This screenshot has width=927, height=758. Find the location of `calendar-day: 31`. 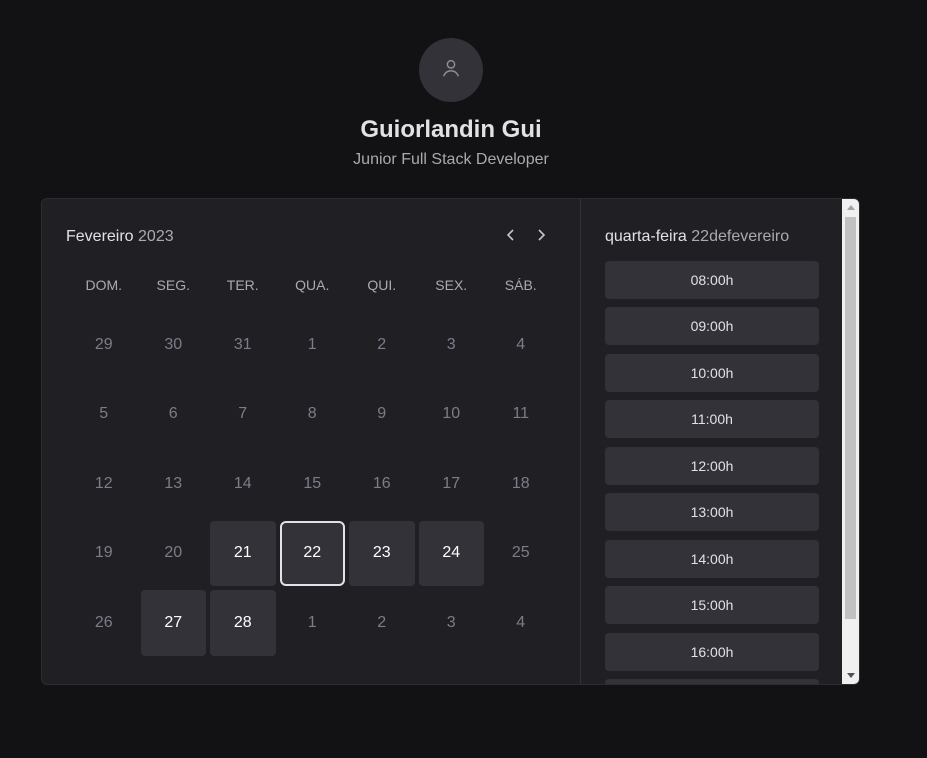

calendar-day: 31 is located at coordinates (242, 344).